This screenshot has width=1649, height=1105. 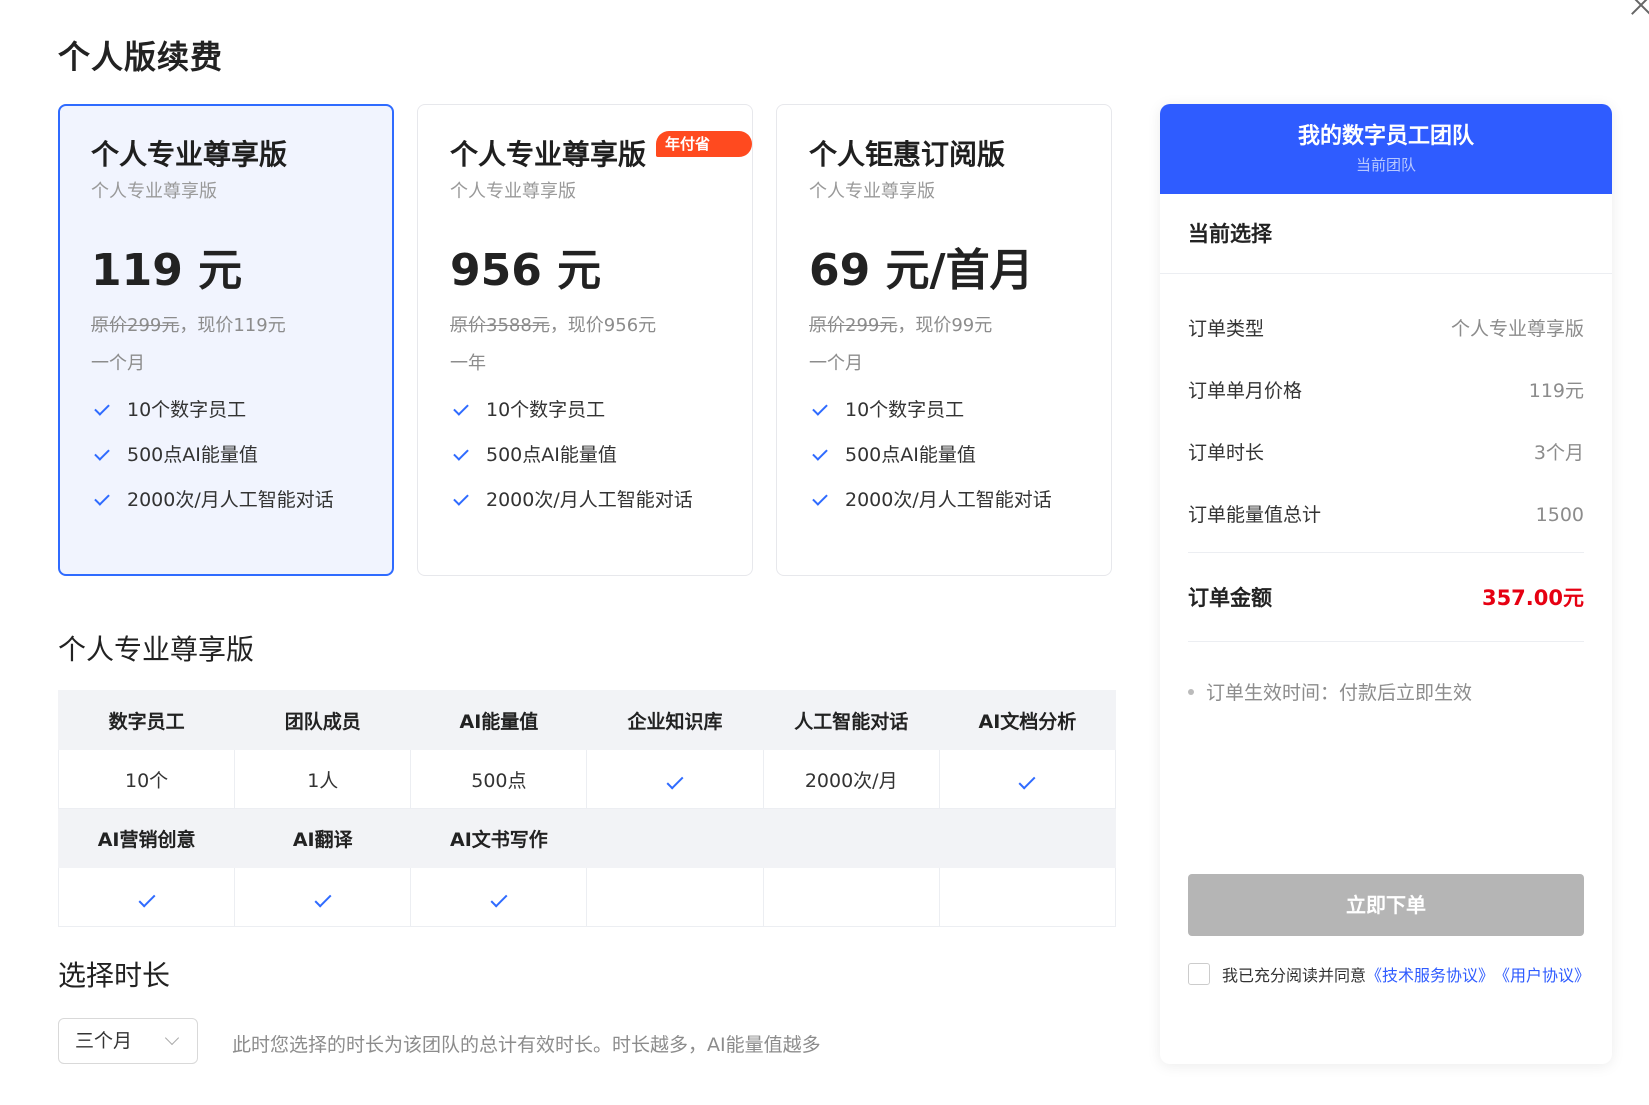 I want to click on monthly-price-row: 订单单月价格 119元, so click(x=1386, y=391).